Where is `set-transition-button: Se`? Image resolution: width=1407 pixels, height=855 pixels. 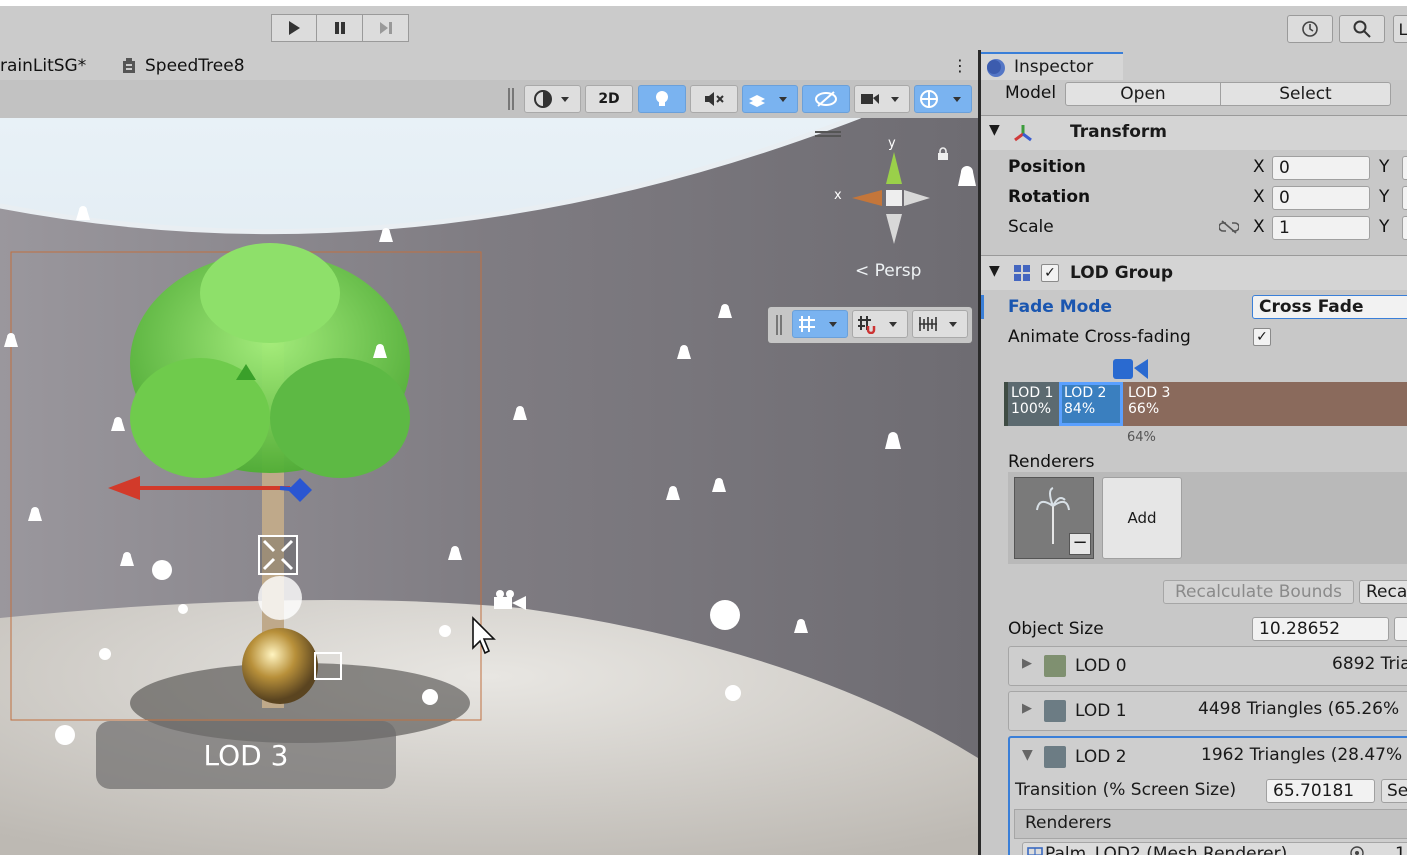 set-transition-button: Se is located at coordinates (1394, 791).